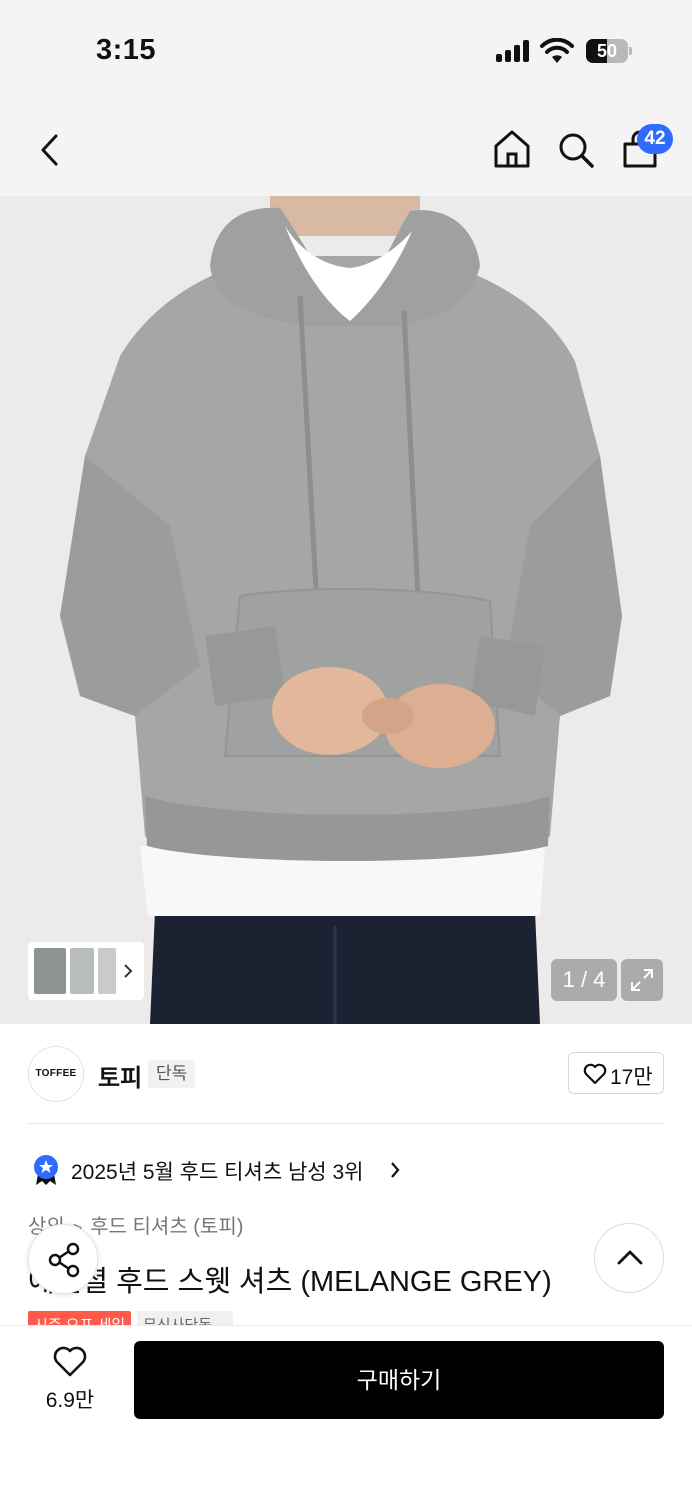 Image resolution: width=692 pixels, height=1500 pixels. I want to click on battery-percent: 50, so click(607, 51).